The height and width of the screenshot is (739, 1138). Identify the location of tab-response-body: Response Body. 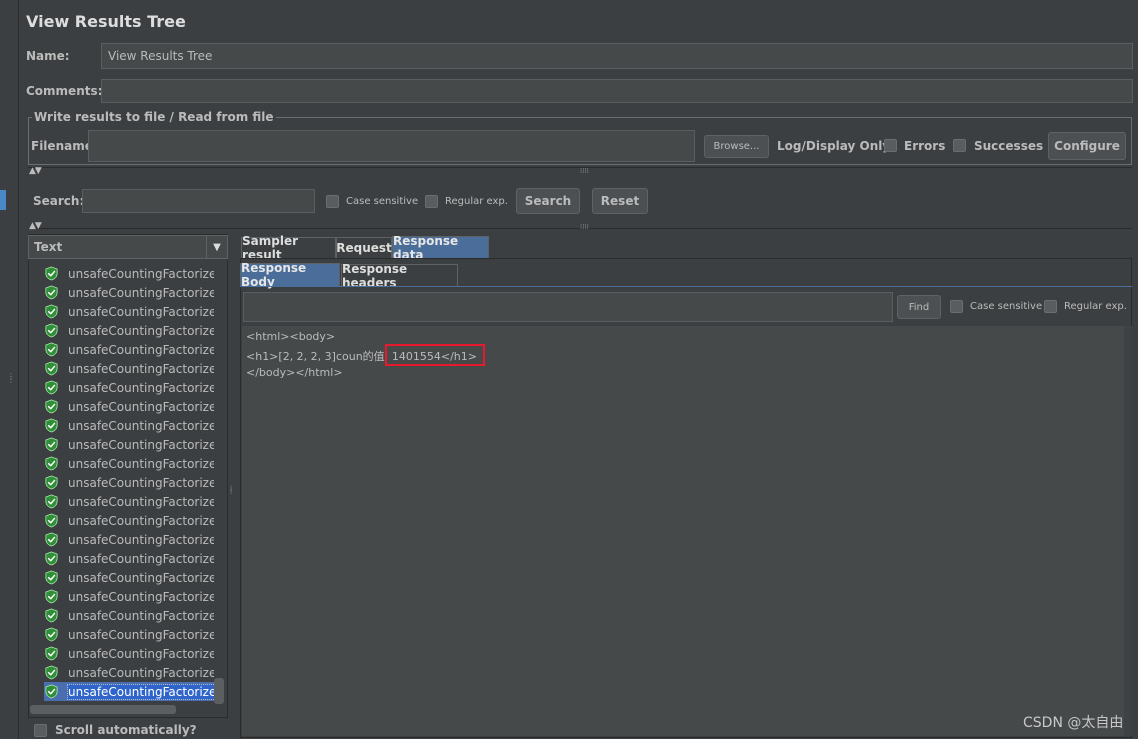
(290, 275).